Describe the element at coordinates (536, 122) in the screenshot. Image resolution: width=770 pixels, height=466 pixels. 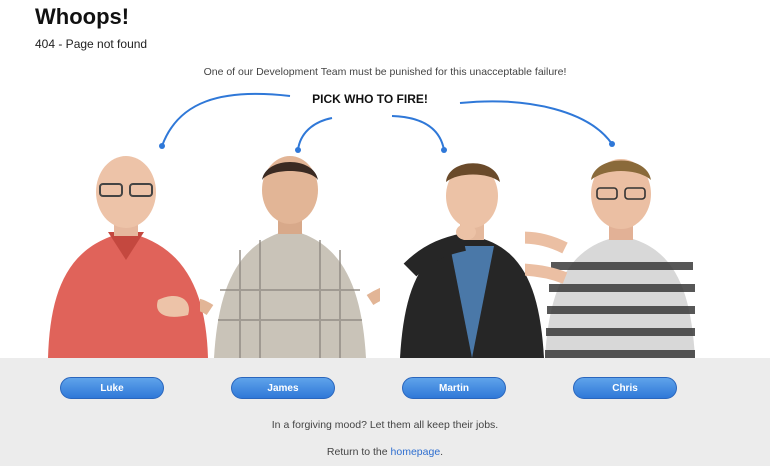
I see `arrow-chris` at that location.